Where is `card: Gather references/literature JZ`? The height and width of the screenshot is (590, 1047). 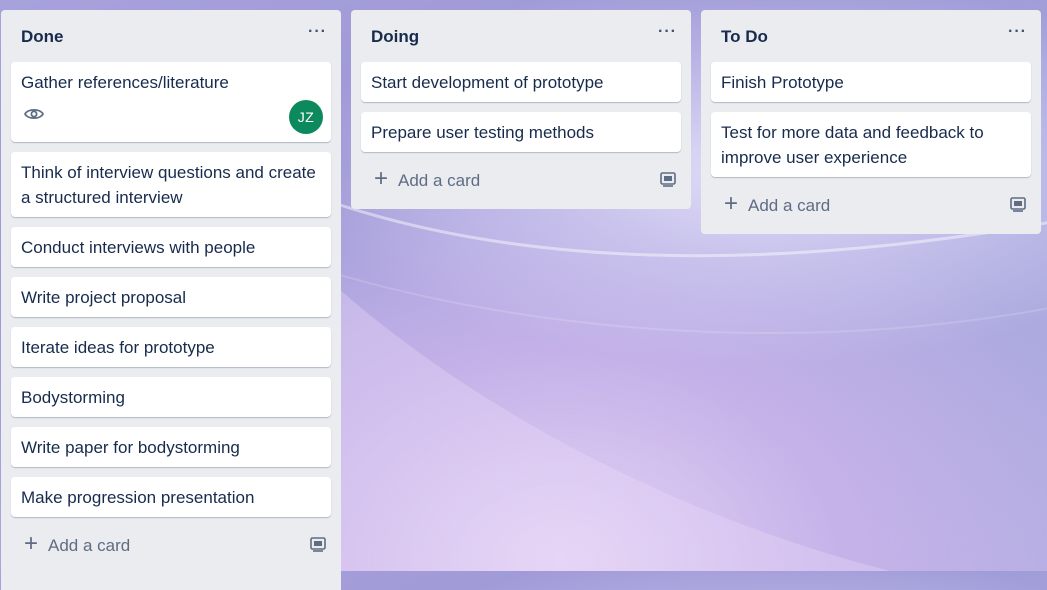 card: Gather references/literature JZ is located at coordinates (171, 102).